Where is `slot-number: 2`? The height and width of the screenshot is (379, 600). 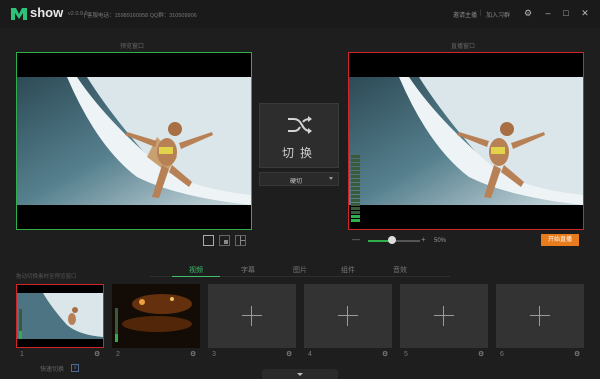 slot-number: 2 is located at coordinates (118, 354).